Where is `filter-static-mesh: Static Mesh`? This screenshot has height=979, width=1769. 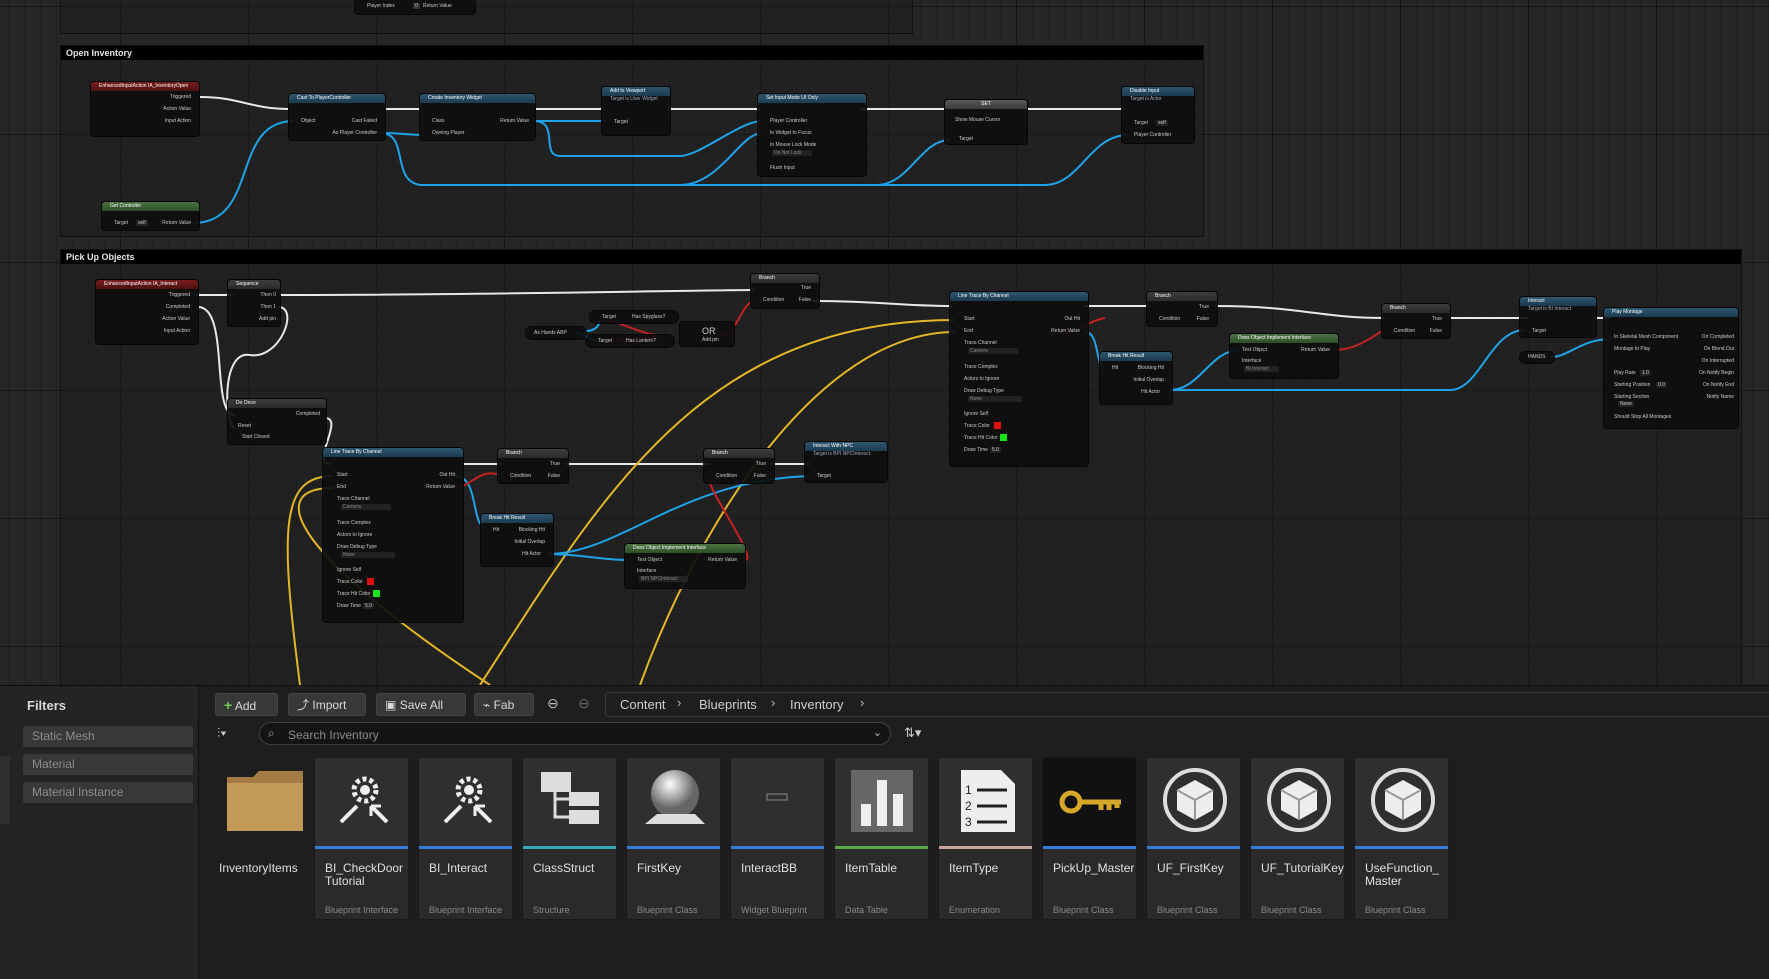
filter-static-mesh: Static Mesh is located at coordinates (108, 736).